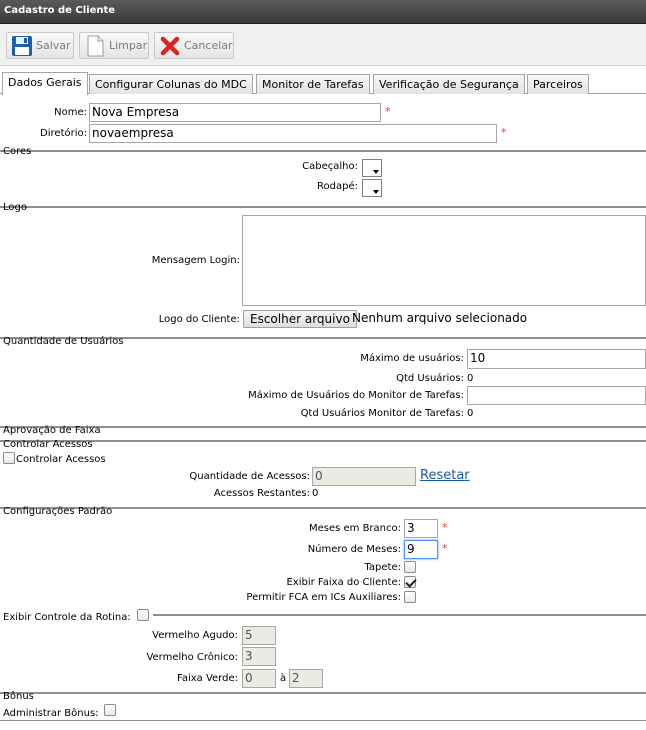 The image size is (646, 730). What do you see at coordinates (445, 548) in the screenshot?
I see `months-count-required-mark: *` at bounding box center [445, 548].